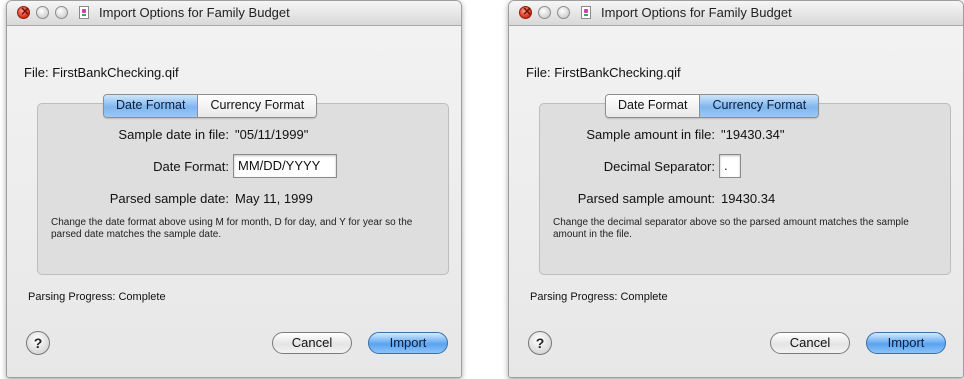 The width and height of the screenshot is (964, 379). I want to click on date-format-field: MM/DD/YYYY, so click(285, 166).